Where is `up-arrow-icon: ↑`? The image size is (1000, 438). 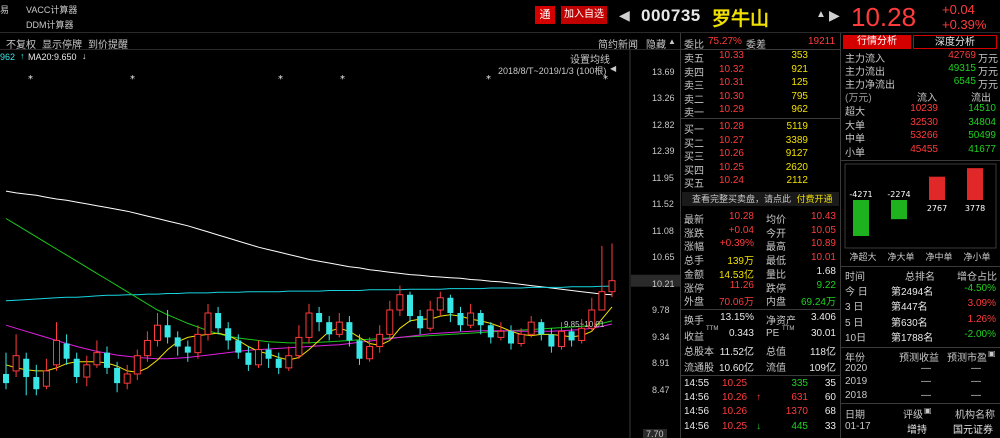 up-arrow-icon: ↑ is located at coordinates (758, 398).